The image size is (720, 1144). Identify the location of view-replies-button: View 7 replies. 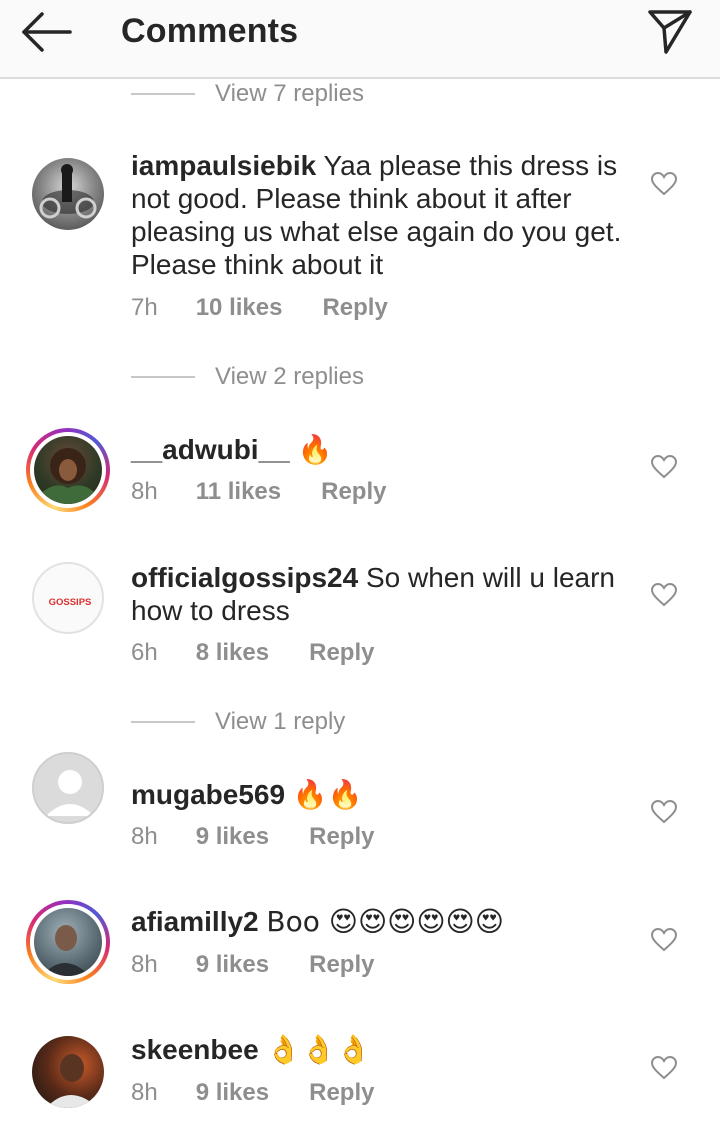
(311, 94).